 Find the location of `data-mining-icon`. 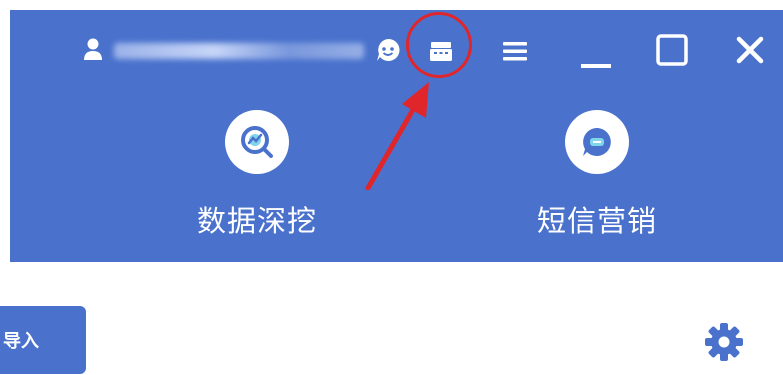

data-mining-icon is located at coordinates (257, 142).